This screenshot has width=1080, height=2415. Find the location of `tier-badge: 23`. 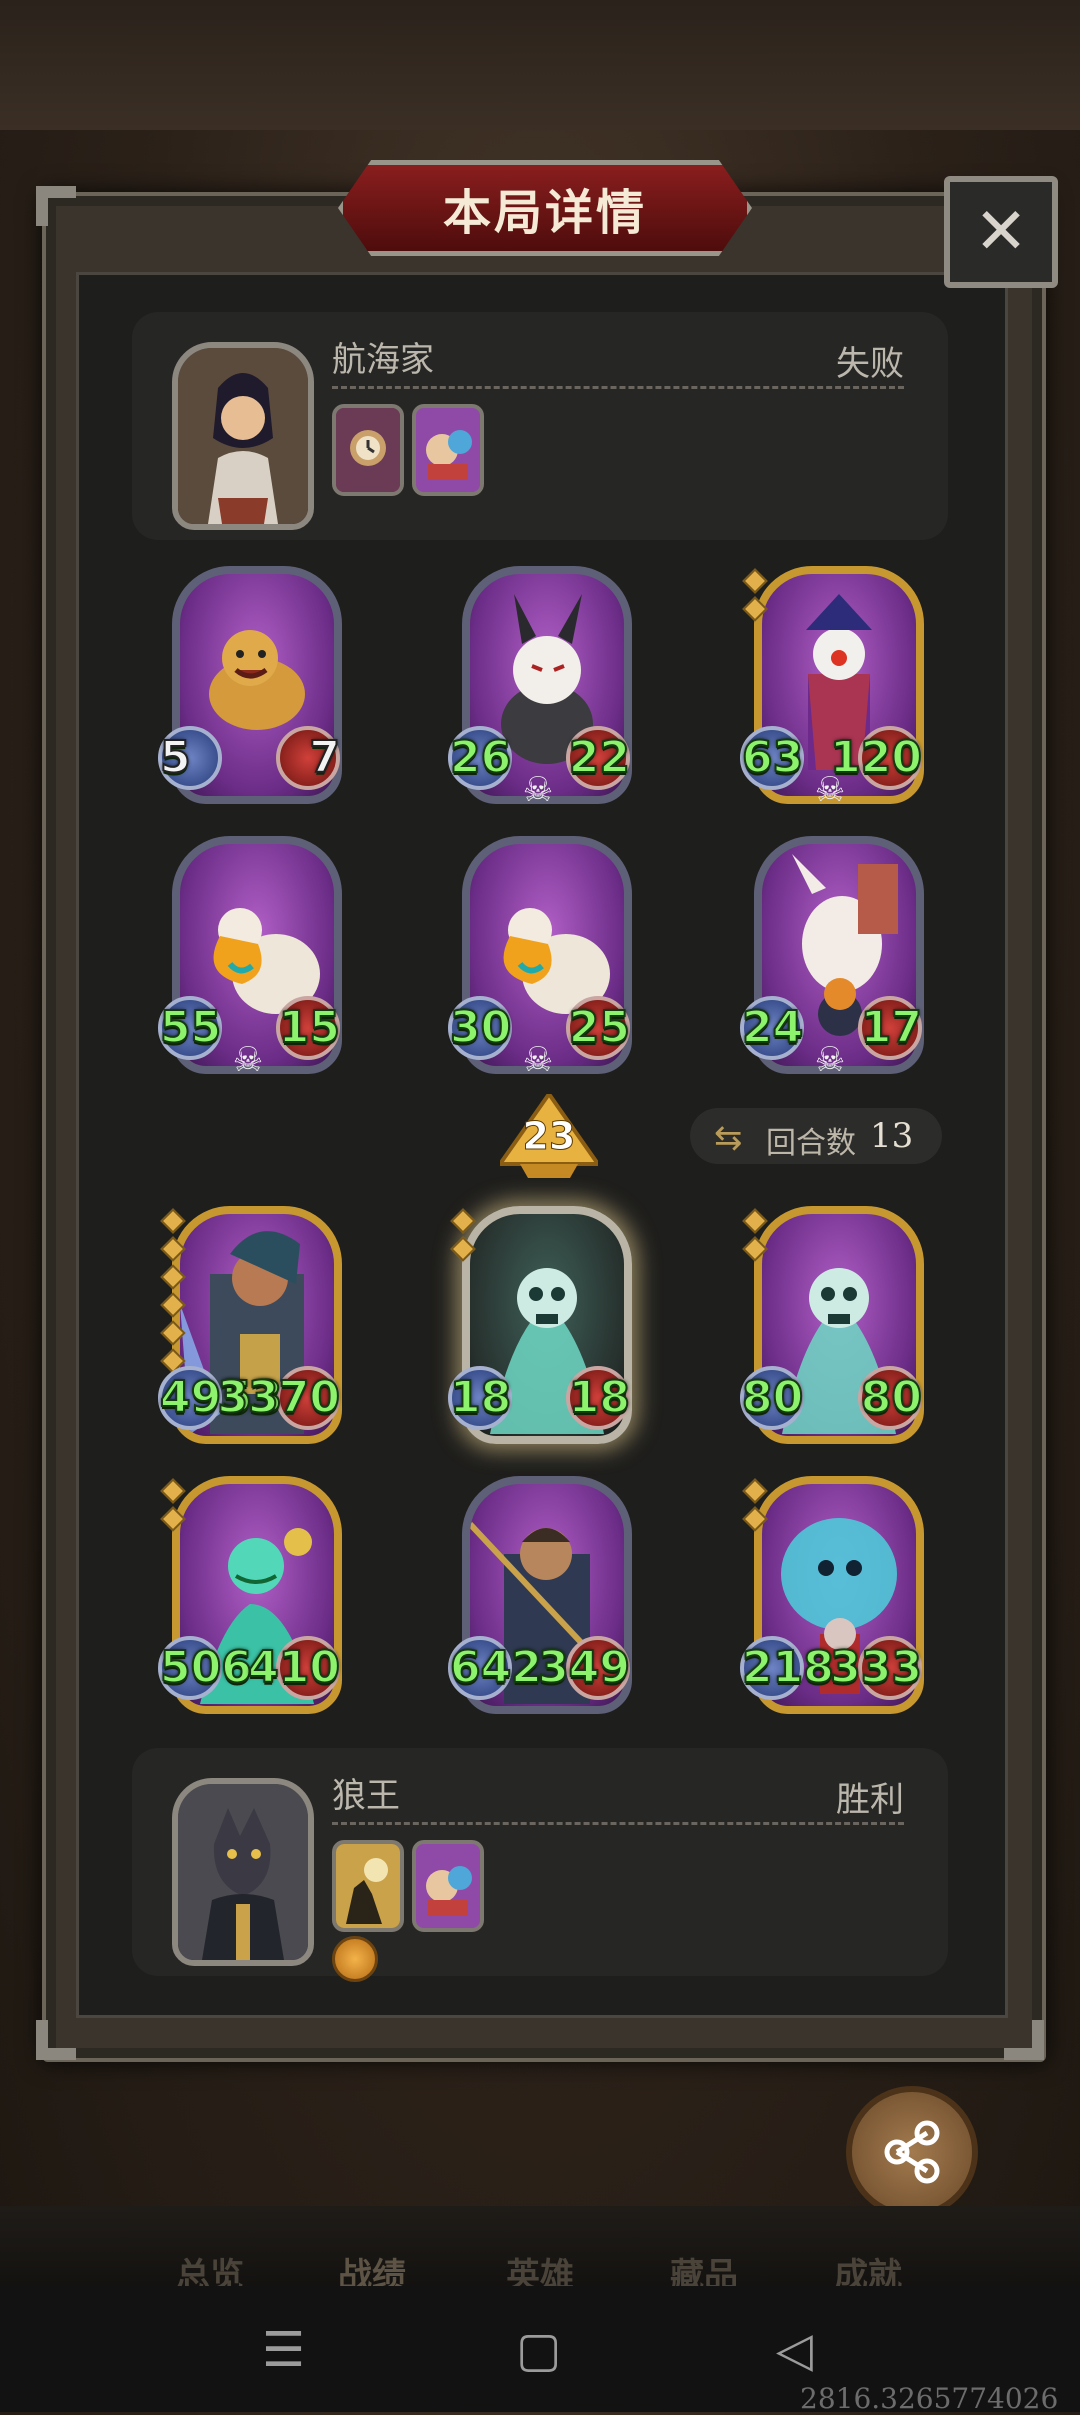

tier-badge: 23 is located at coordinates (549, 1134).